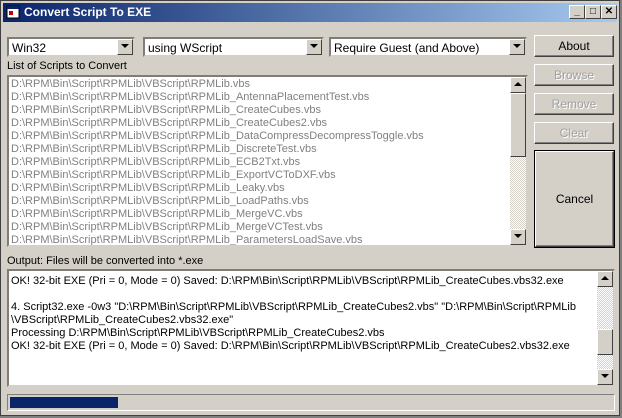 This screenshot has width=622, height=418. What do you see at coordinates (609, 12) in the screenshot?
I see `close-button: ✕` at bounding box center [609, 12].